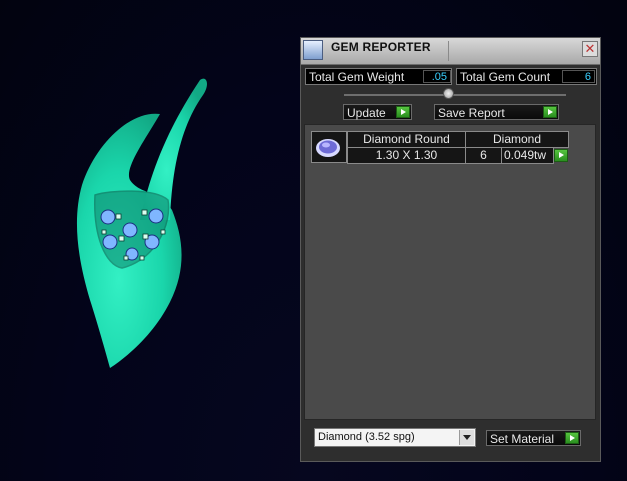 The height and width of the screenshot is (481, 627). Describe the element at coordinates (578, 76) in the screenshot. I see `total-gem-count-value: 6` at that location.